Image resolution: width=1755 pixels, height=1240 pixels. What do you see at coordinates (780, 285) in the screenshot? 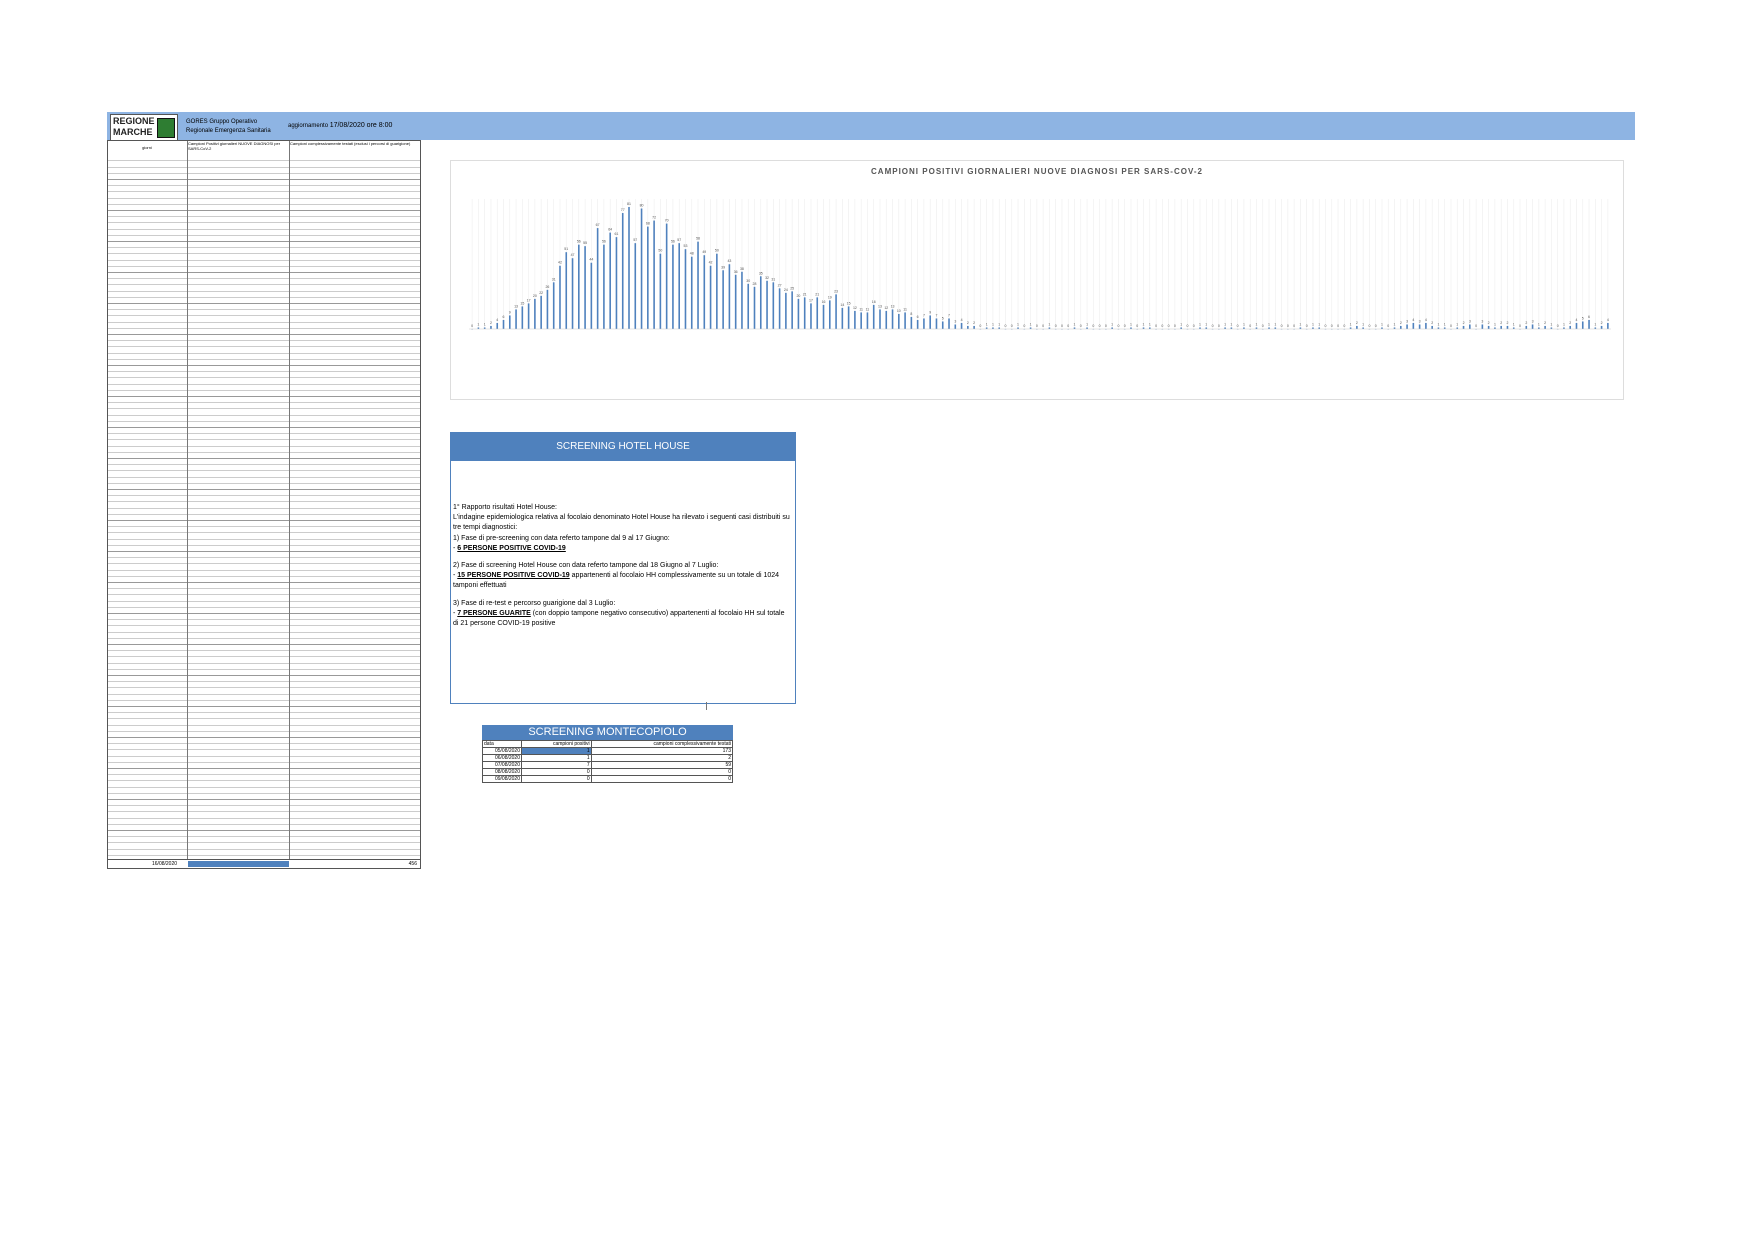
I see `chart-data-label: 27` at bounding box center [780, 285].